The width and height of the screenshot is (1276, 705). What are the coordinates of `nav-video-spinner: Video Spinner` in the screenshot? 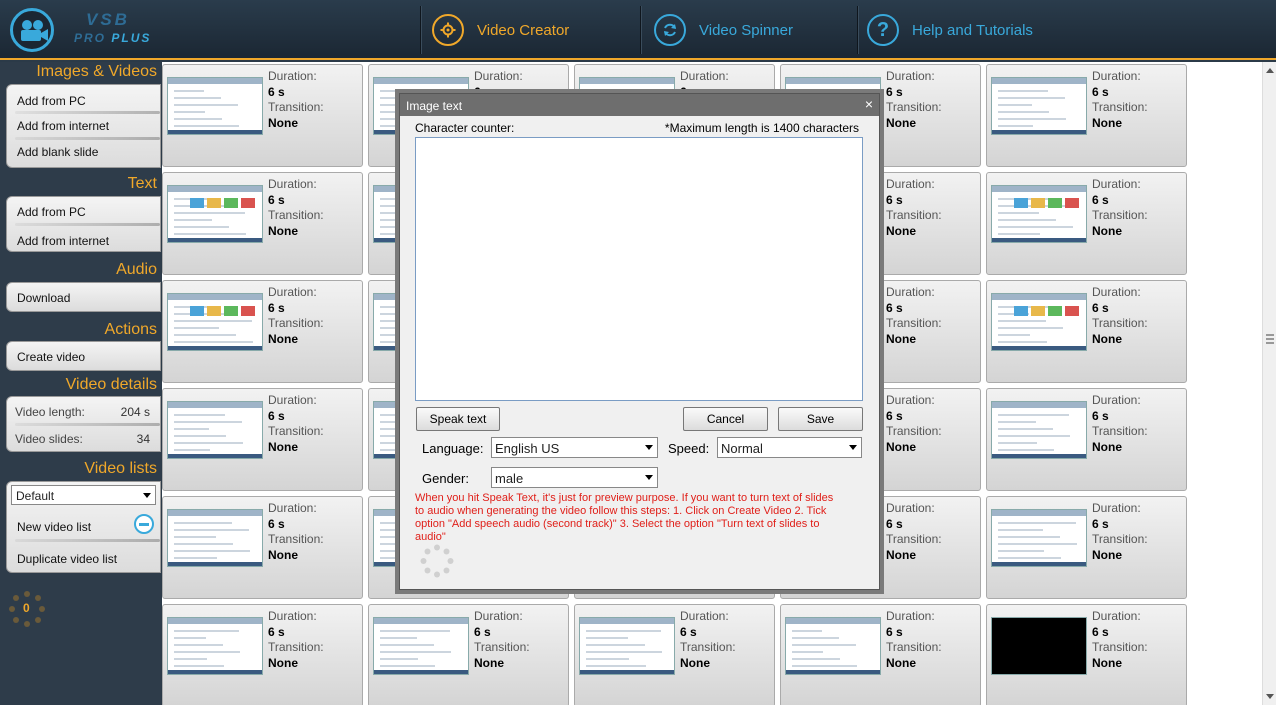 It's located at (723, 30).